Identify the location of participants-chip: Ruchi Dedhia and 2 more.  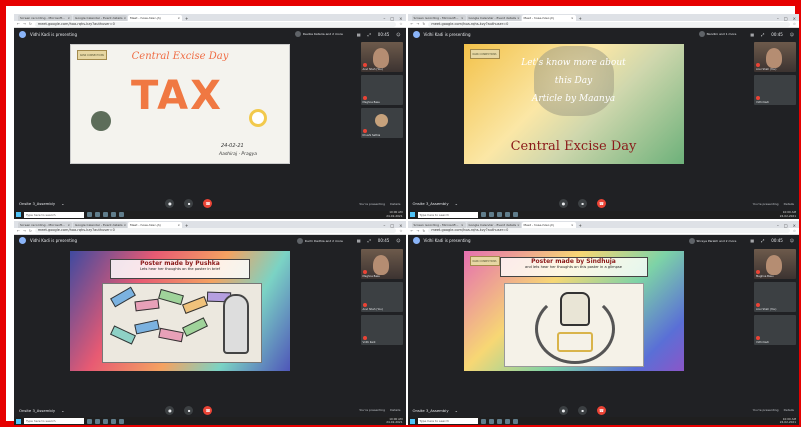
(319, 240).